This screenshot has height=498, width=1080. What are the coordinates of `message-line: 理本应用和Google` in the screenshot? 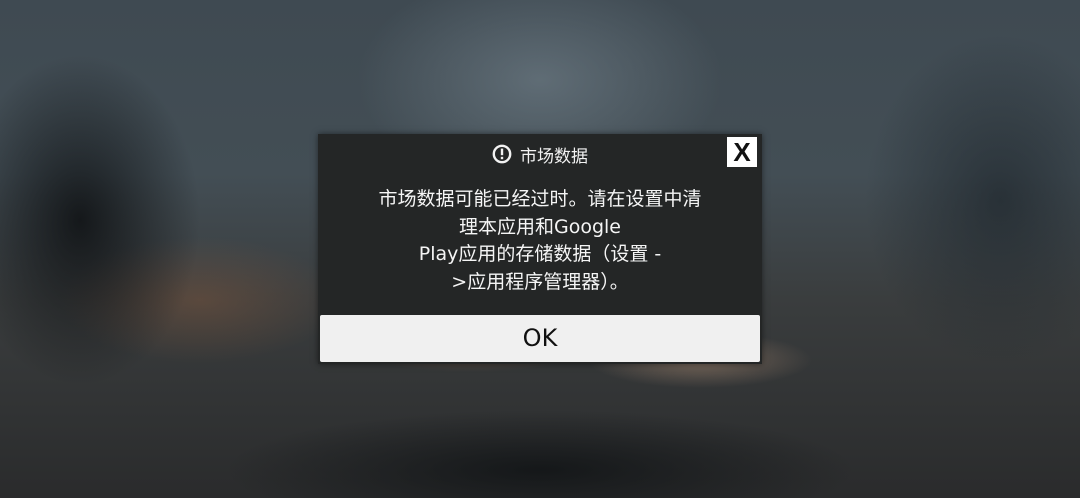 It's located at (539, 226).